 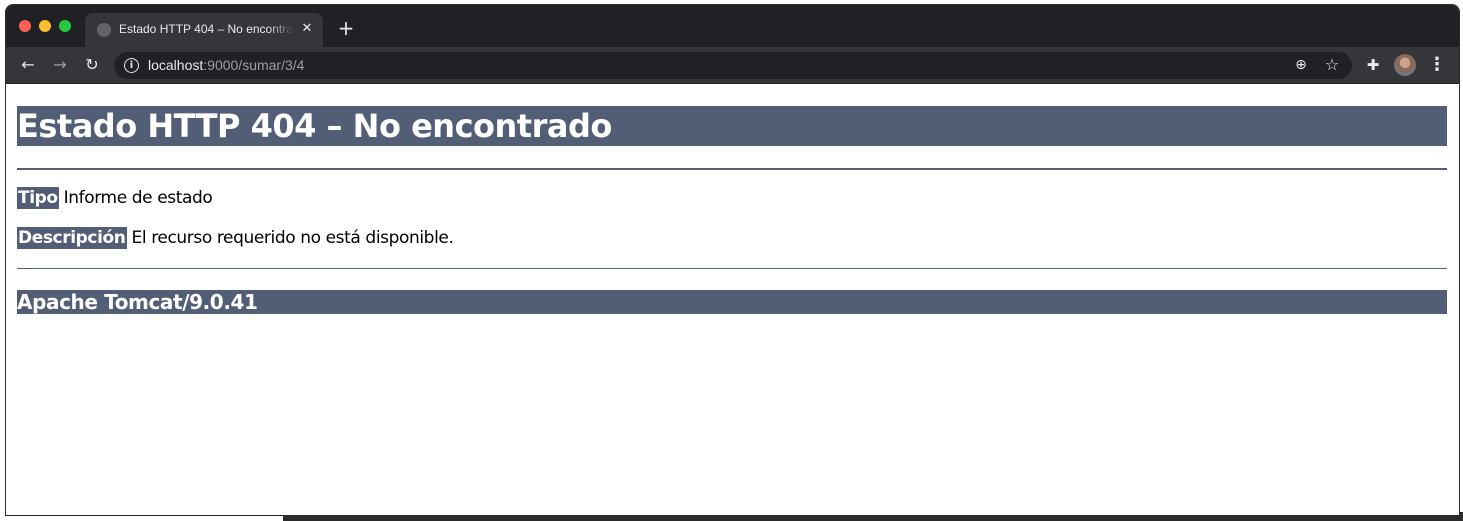 What do you see at coordinates (732, 126) in the screenshot?
I see `page-title: Estado HTTP 404 – No encontrado` at bounding box center [732, 126].